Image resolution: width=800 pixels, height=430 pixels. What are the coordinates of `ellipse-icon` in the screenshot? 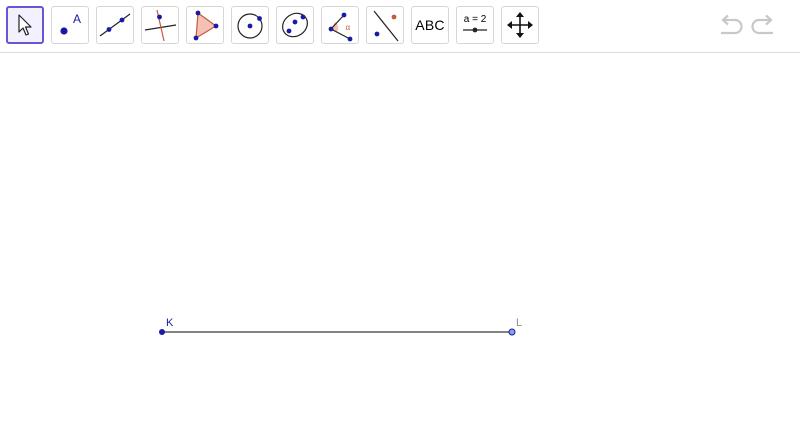 It's located at (295, 25).